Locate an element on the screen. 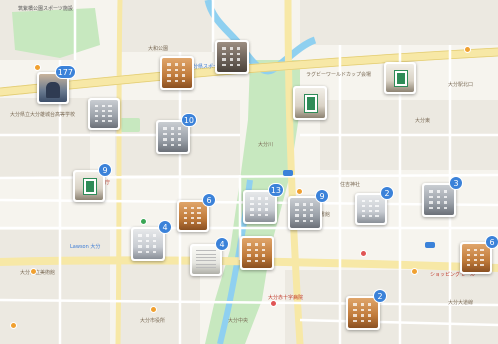 Image resolution: width=498 pixels, height=344 pixels. photo-cluster-6: 6 is located at coordinates (479, 254).